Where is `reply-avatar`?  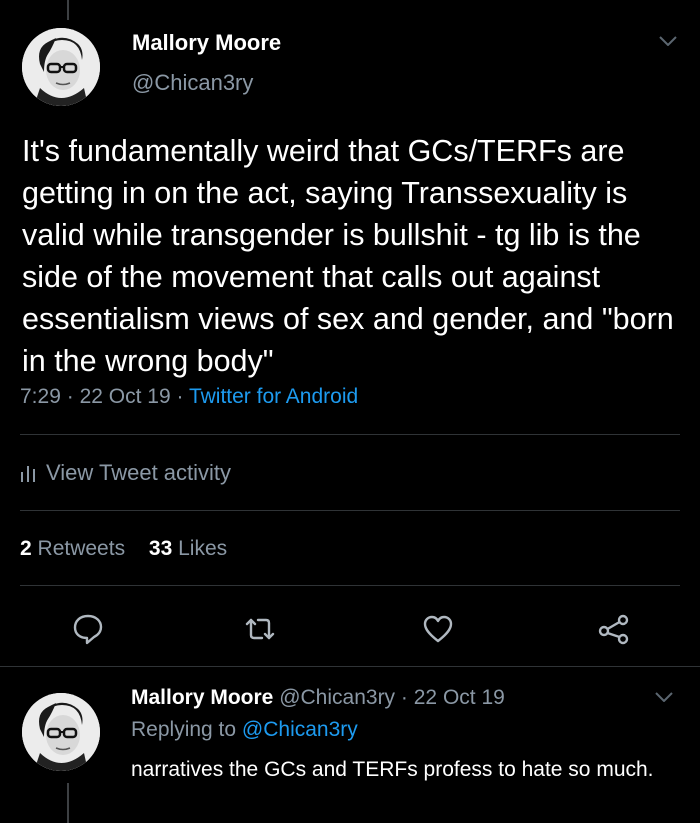
reply-avatar is located at coordinates (61, 732).